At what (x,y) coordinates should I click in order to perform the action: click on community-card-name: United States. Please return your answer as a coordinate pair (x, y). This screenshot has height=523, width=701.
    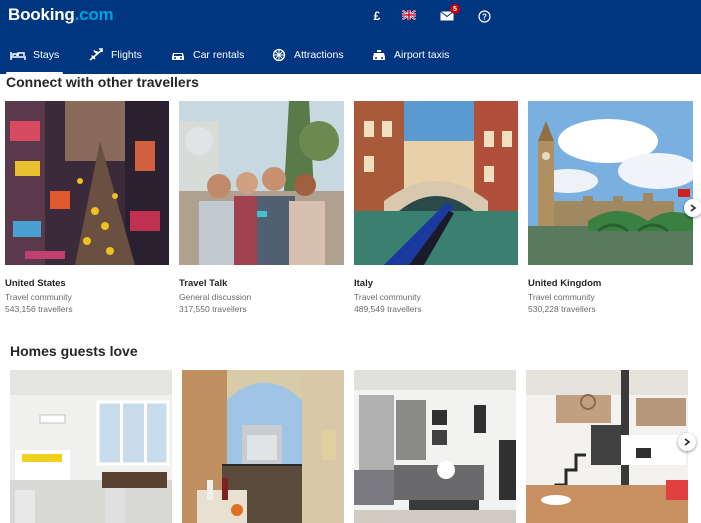
    Looking at the image, I should click on (35, 283).